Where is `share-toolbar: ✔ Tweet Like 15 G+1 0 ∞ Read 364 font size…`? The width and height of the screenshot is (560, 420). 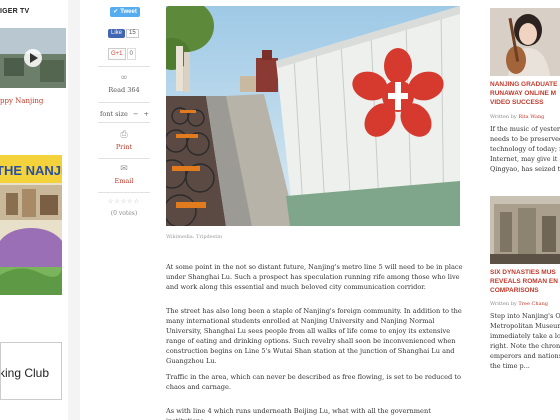 share-toolbar: ✔ Tweet Like 15 G+1 0 ∞ Read 364 font size… is located at coordinates (115, 210).